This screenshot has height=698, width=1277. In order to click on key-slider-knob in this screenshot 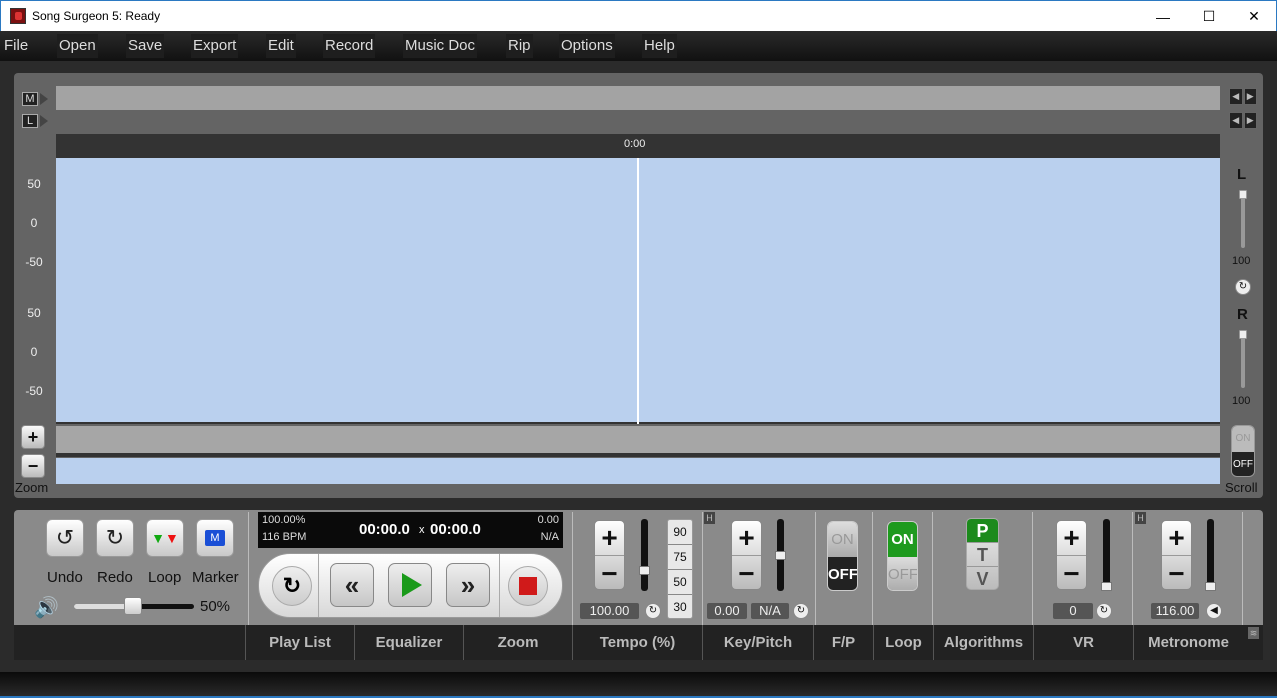, I will do `click(780, 555)`.